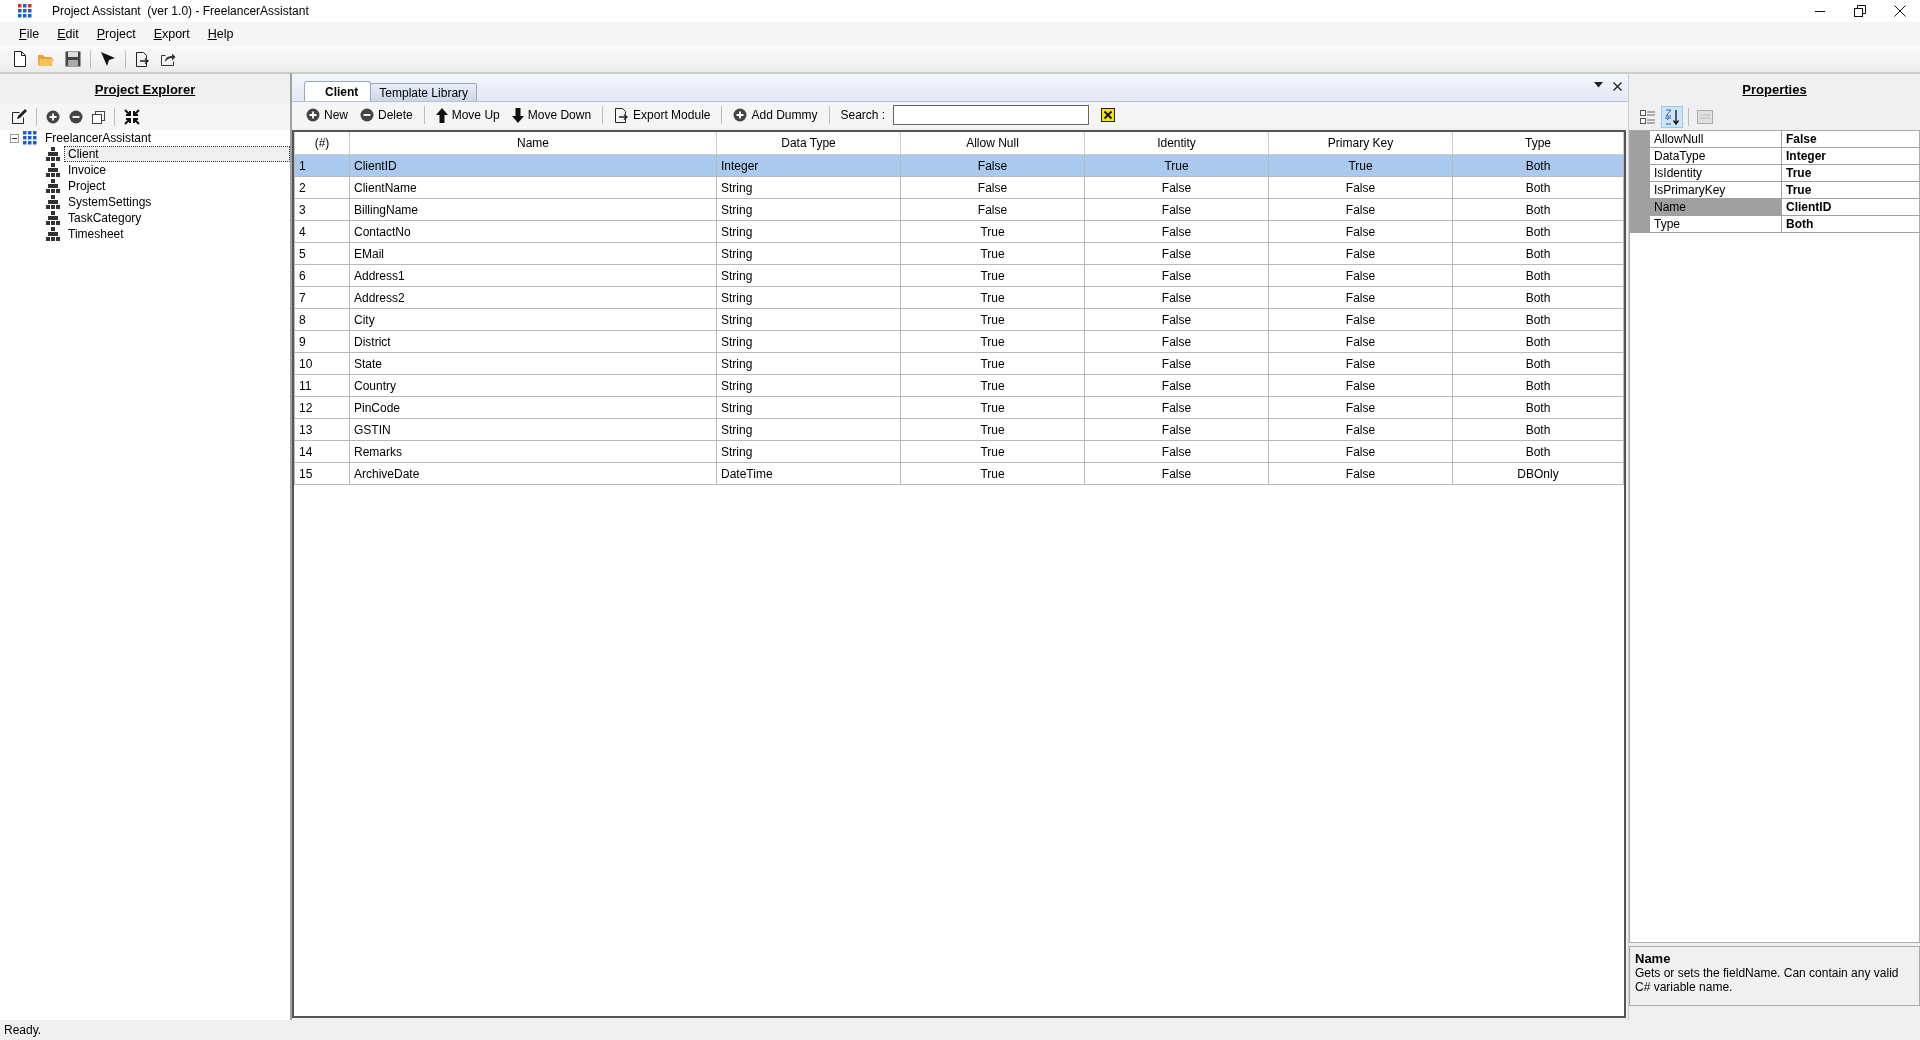 The width and height of the screenshot is (1920, 1040). What do you see at coordinates (533, 187) in the screenshot?
I see `table-cell: ClientName` at bounding box center [533, 187].